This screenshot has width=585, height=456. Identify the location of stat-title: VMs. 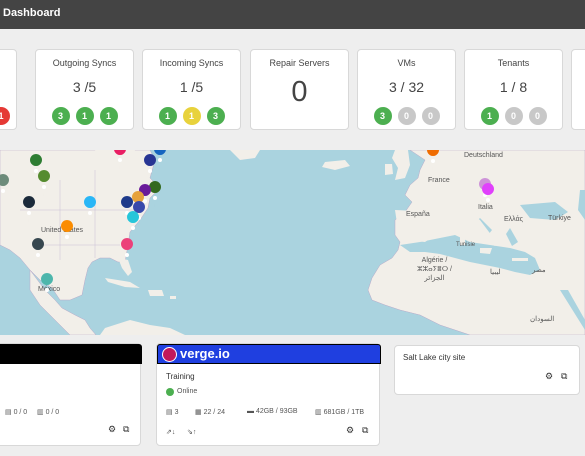
(406, 63).